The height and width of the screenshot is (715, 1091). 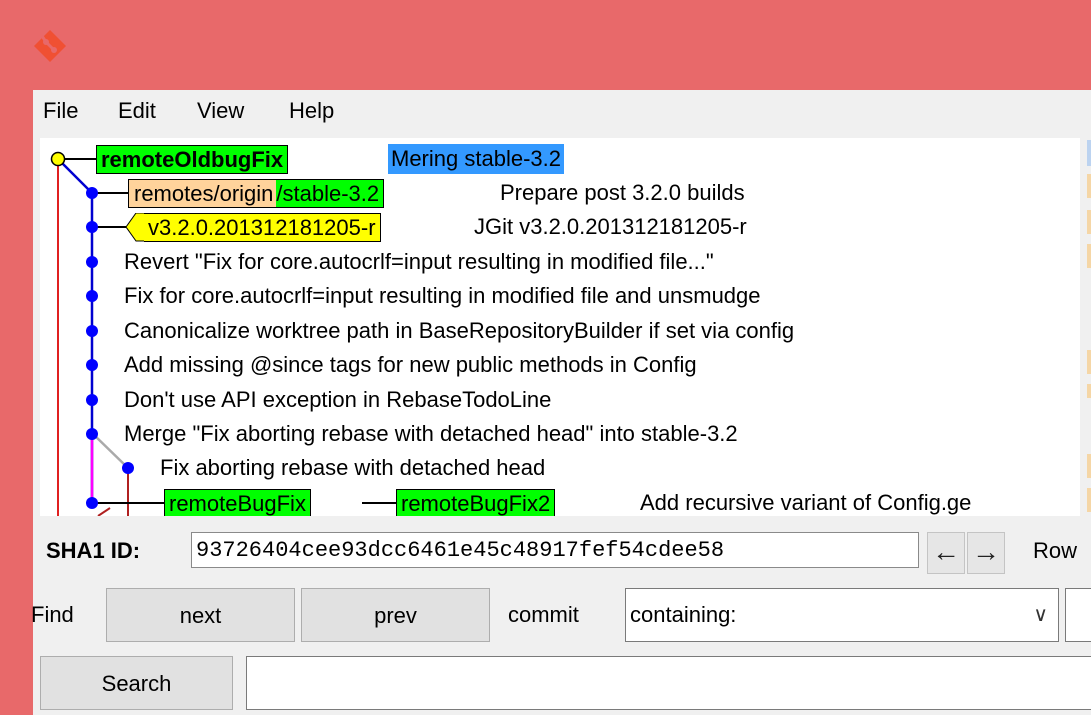 I want to click on search-bar: Search, so click(x=562, y=682).